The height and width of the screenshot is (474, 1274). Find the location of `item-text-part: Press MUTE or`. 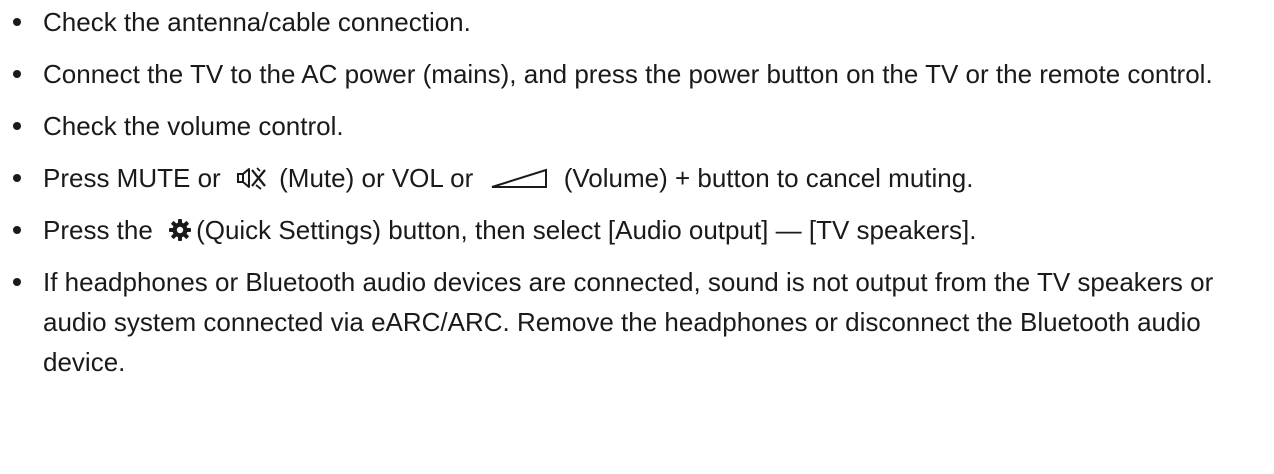

item-text-part: Press MUTE or is located at coordinates (135, 178).